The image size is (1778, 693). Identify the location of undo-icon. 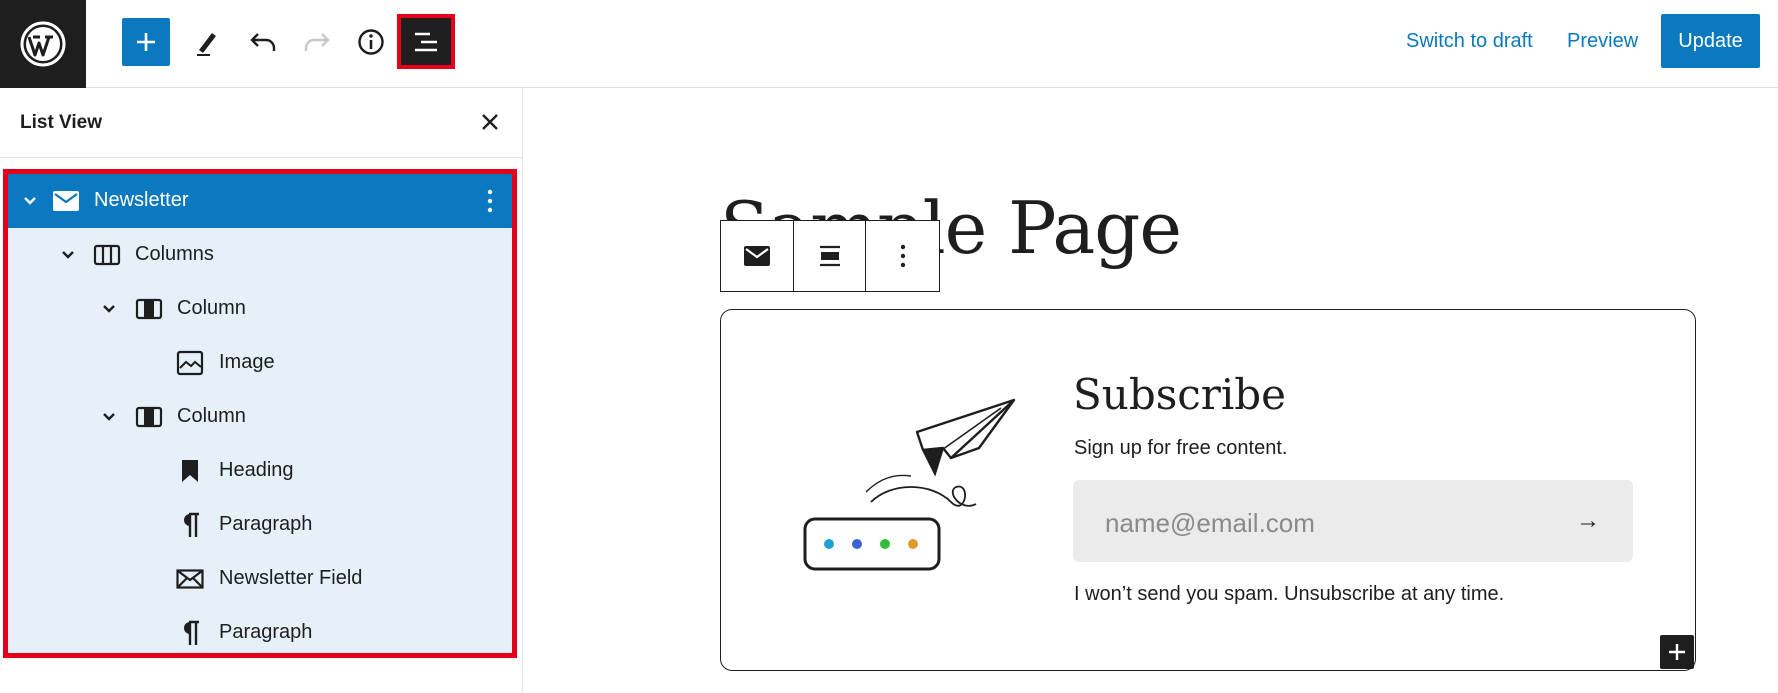
(263, 42).